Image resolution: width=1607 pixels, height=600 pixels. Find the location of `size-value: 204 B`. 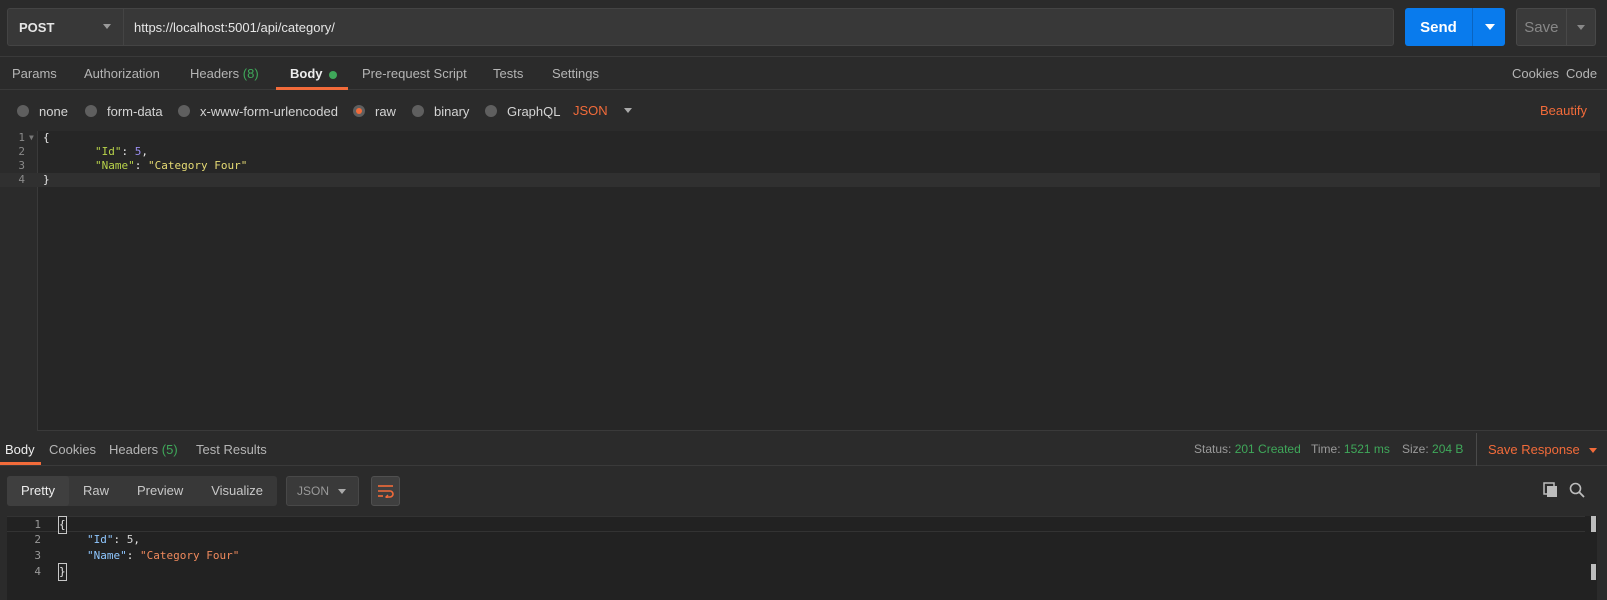

size-value: 204 B is located at coordinates (1447, 449).